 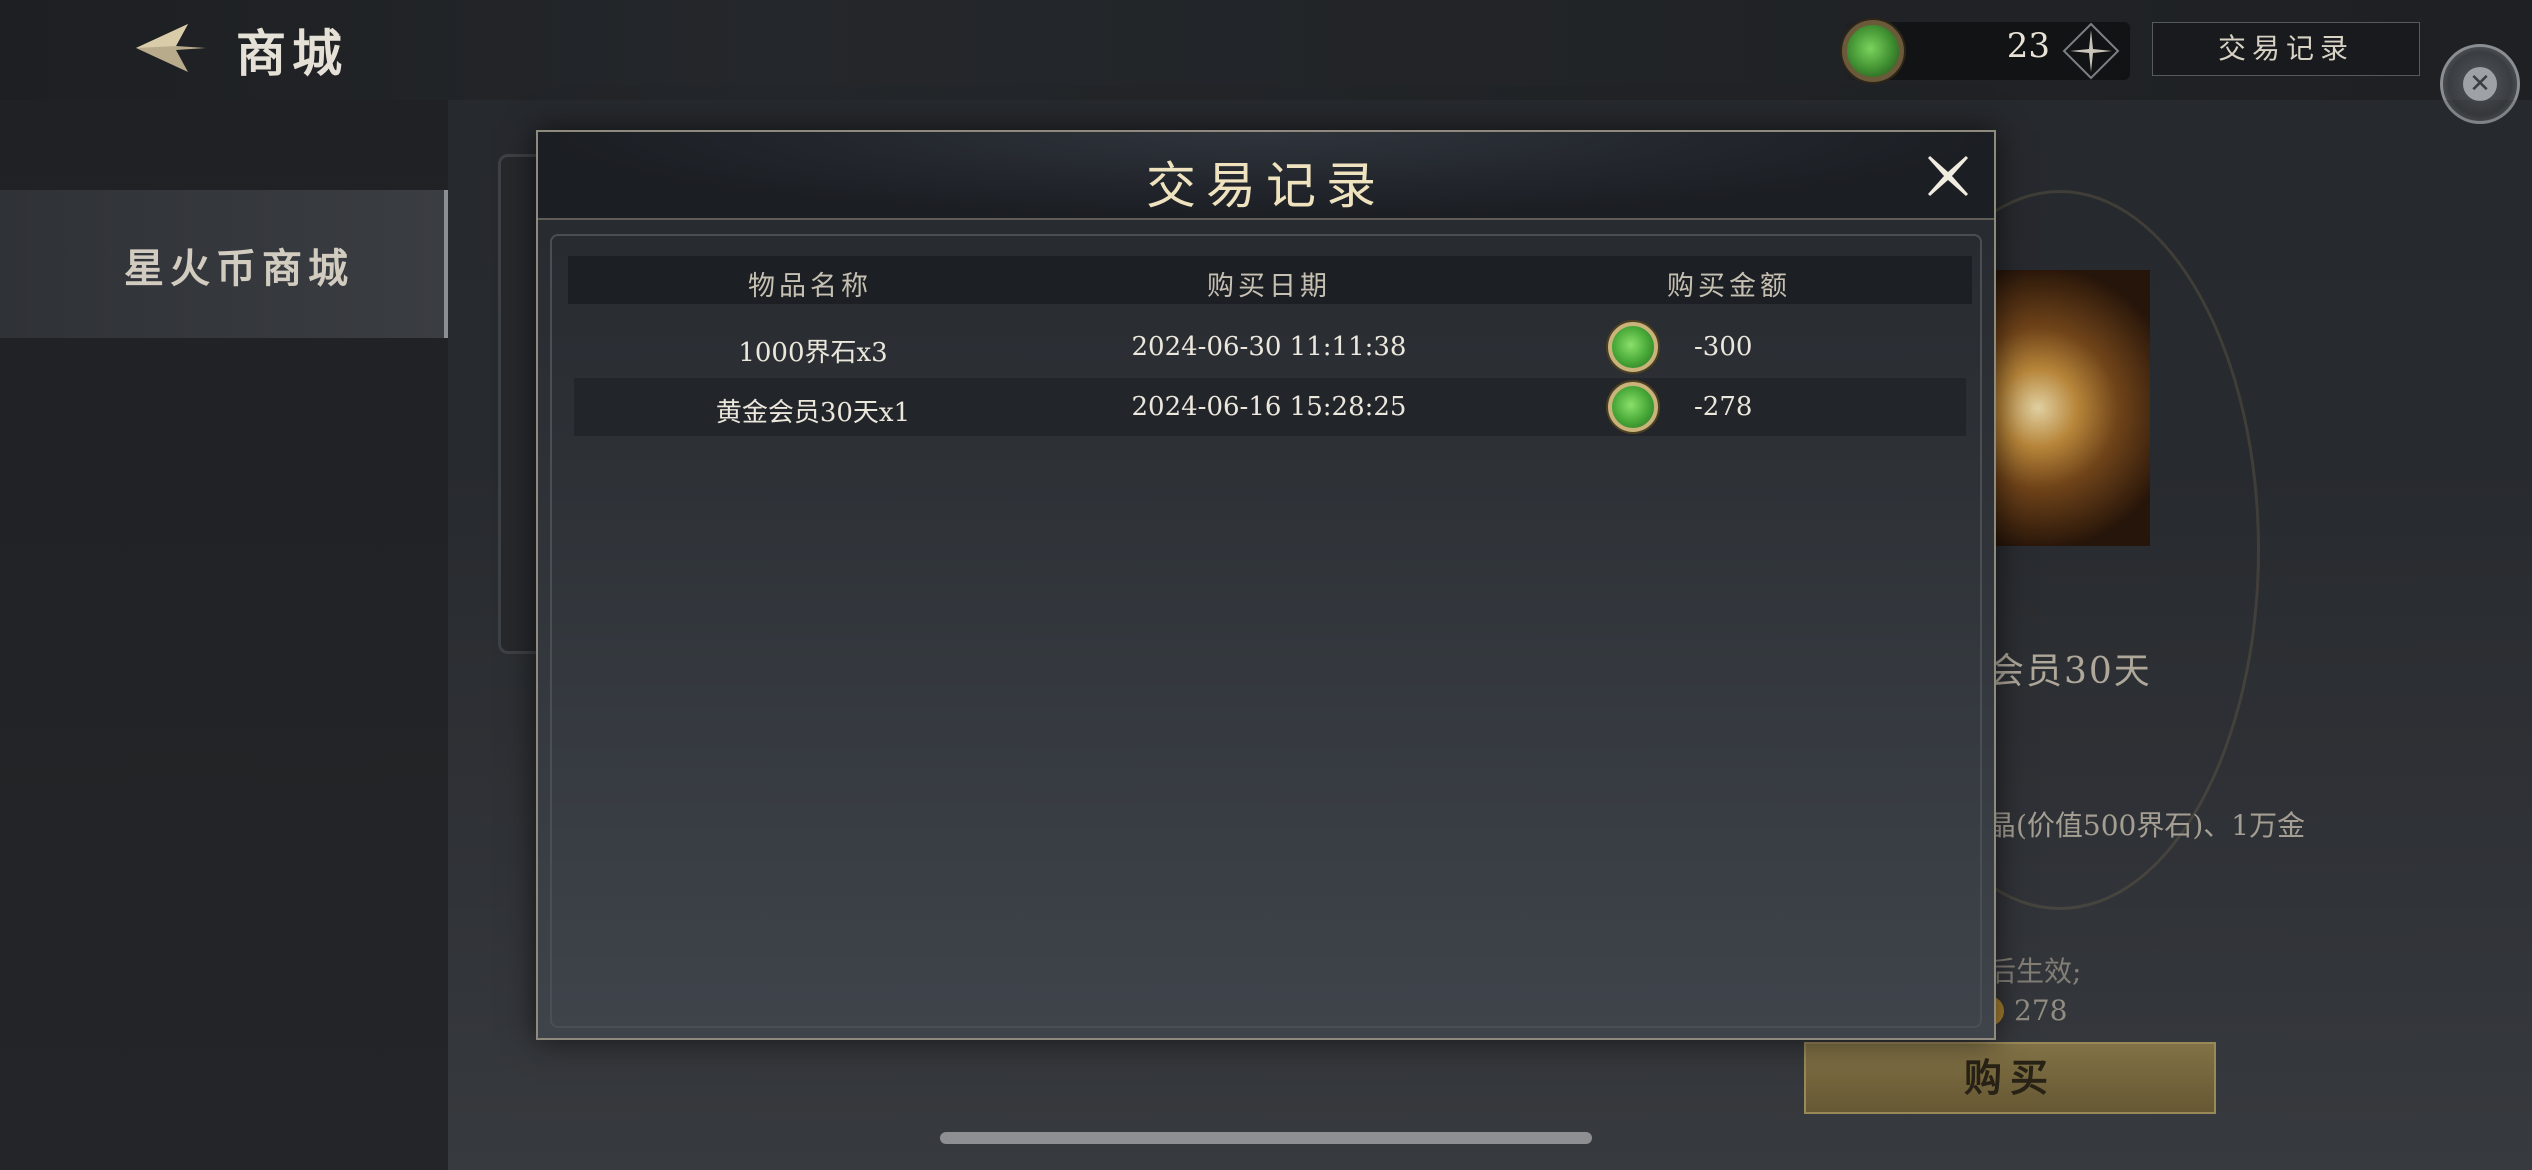 I want to click on page-title: 商城, so click(x=292, y=53).